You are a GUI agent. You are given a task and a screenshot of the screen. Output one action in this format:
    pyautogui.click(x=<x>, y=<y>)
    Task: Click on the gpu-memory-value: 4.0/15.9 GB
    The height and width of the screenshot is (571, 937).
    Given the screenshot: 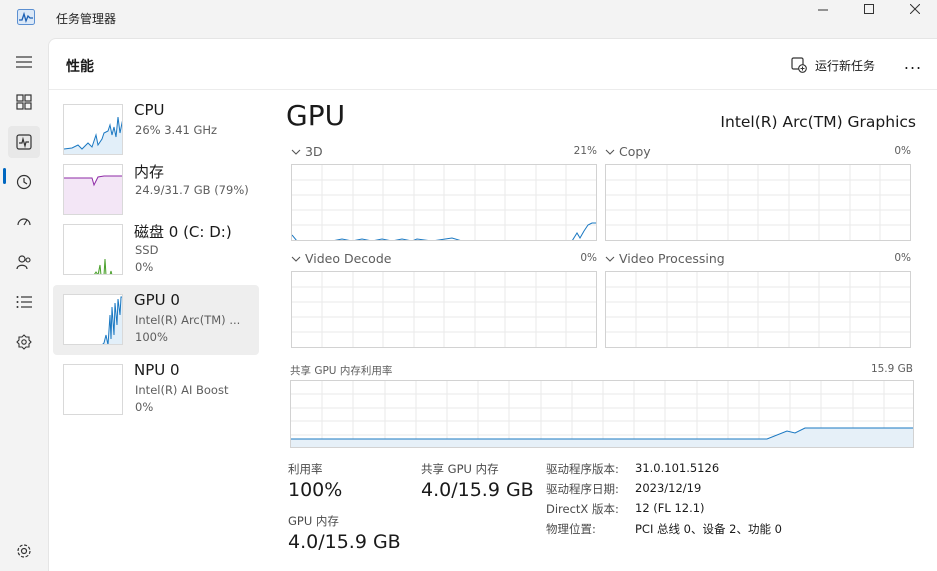 What is the action you would take?
    pyautogui.click(x=344, y=542)
    